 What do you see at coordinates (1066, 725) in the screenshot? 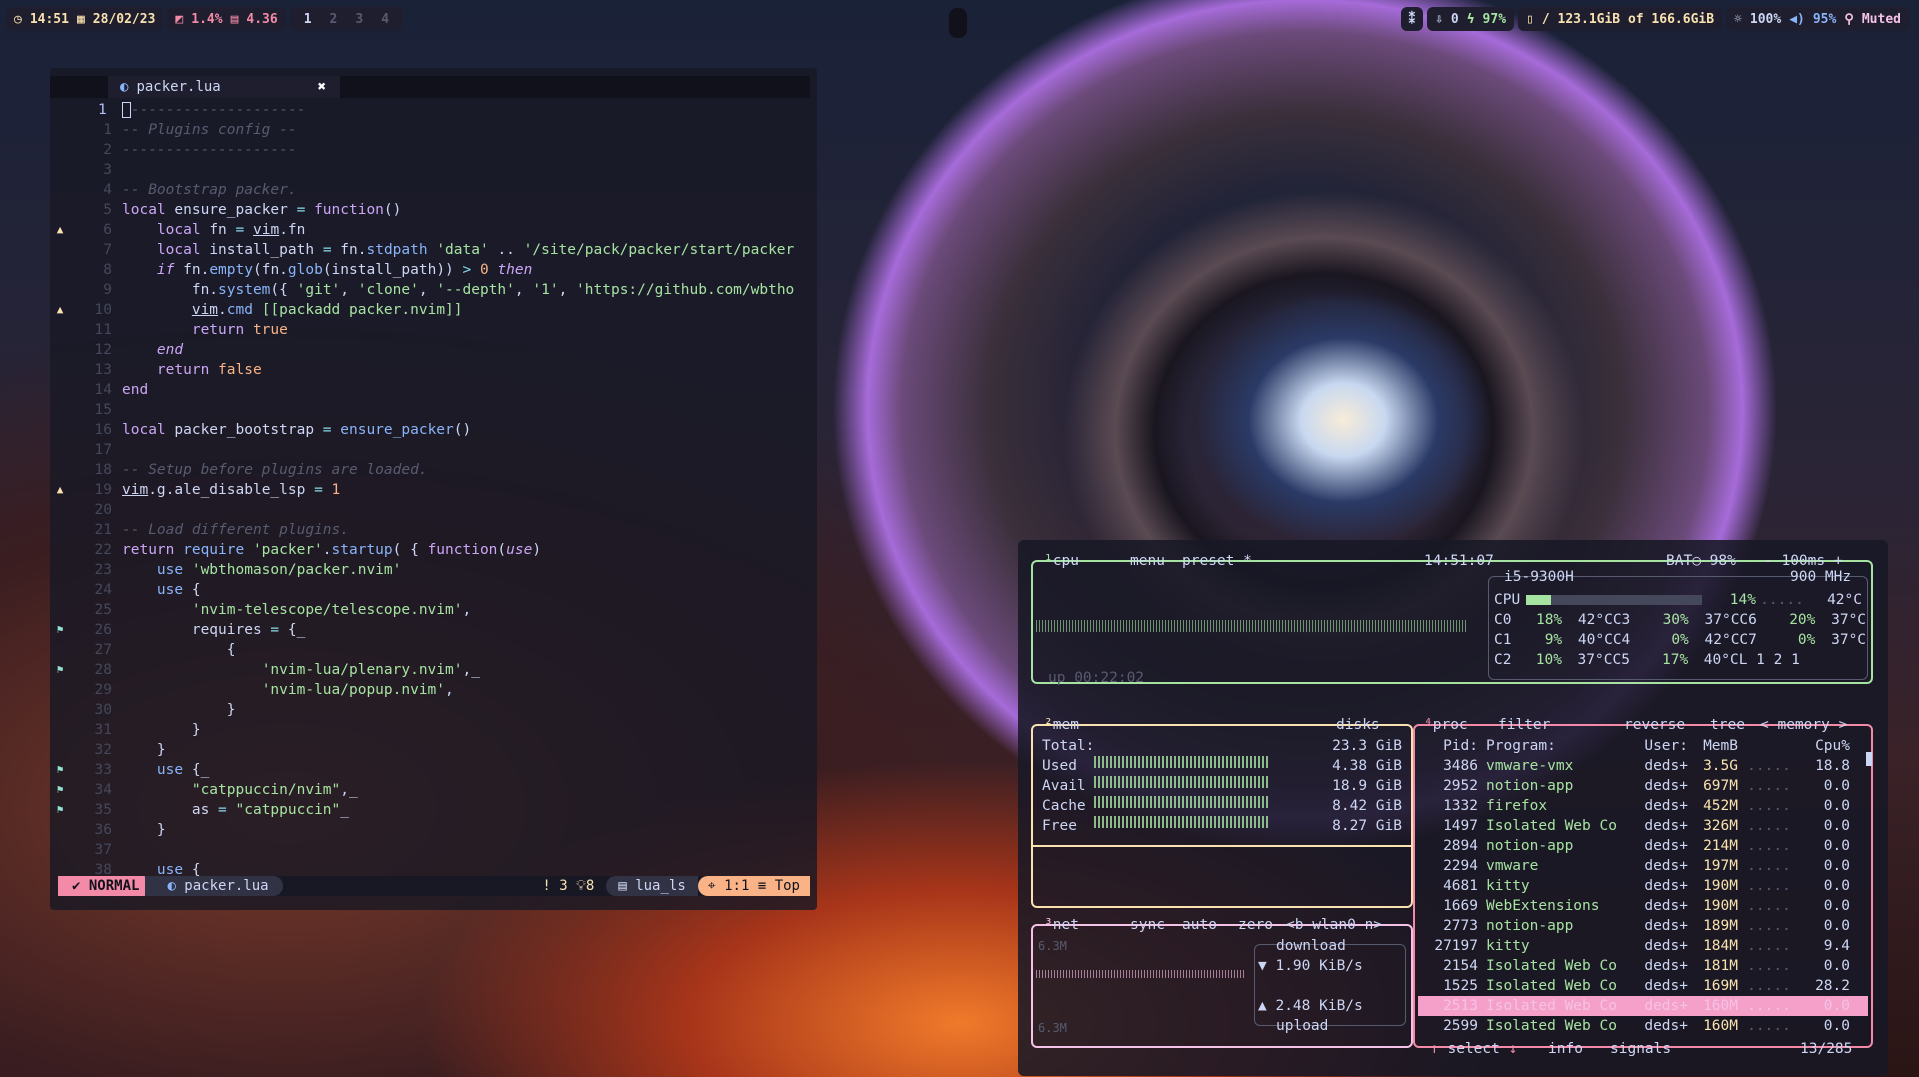
I see `mem-title: mem` at bounding box center [1066, 725].